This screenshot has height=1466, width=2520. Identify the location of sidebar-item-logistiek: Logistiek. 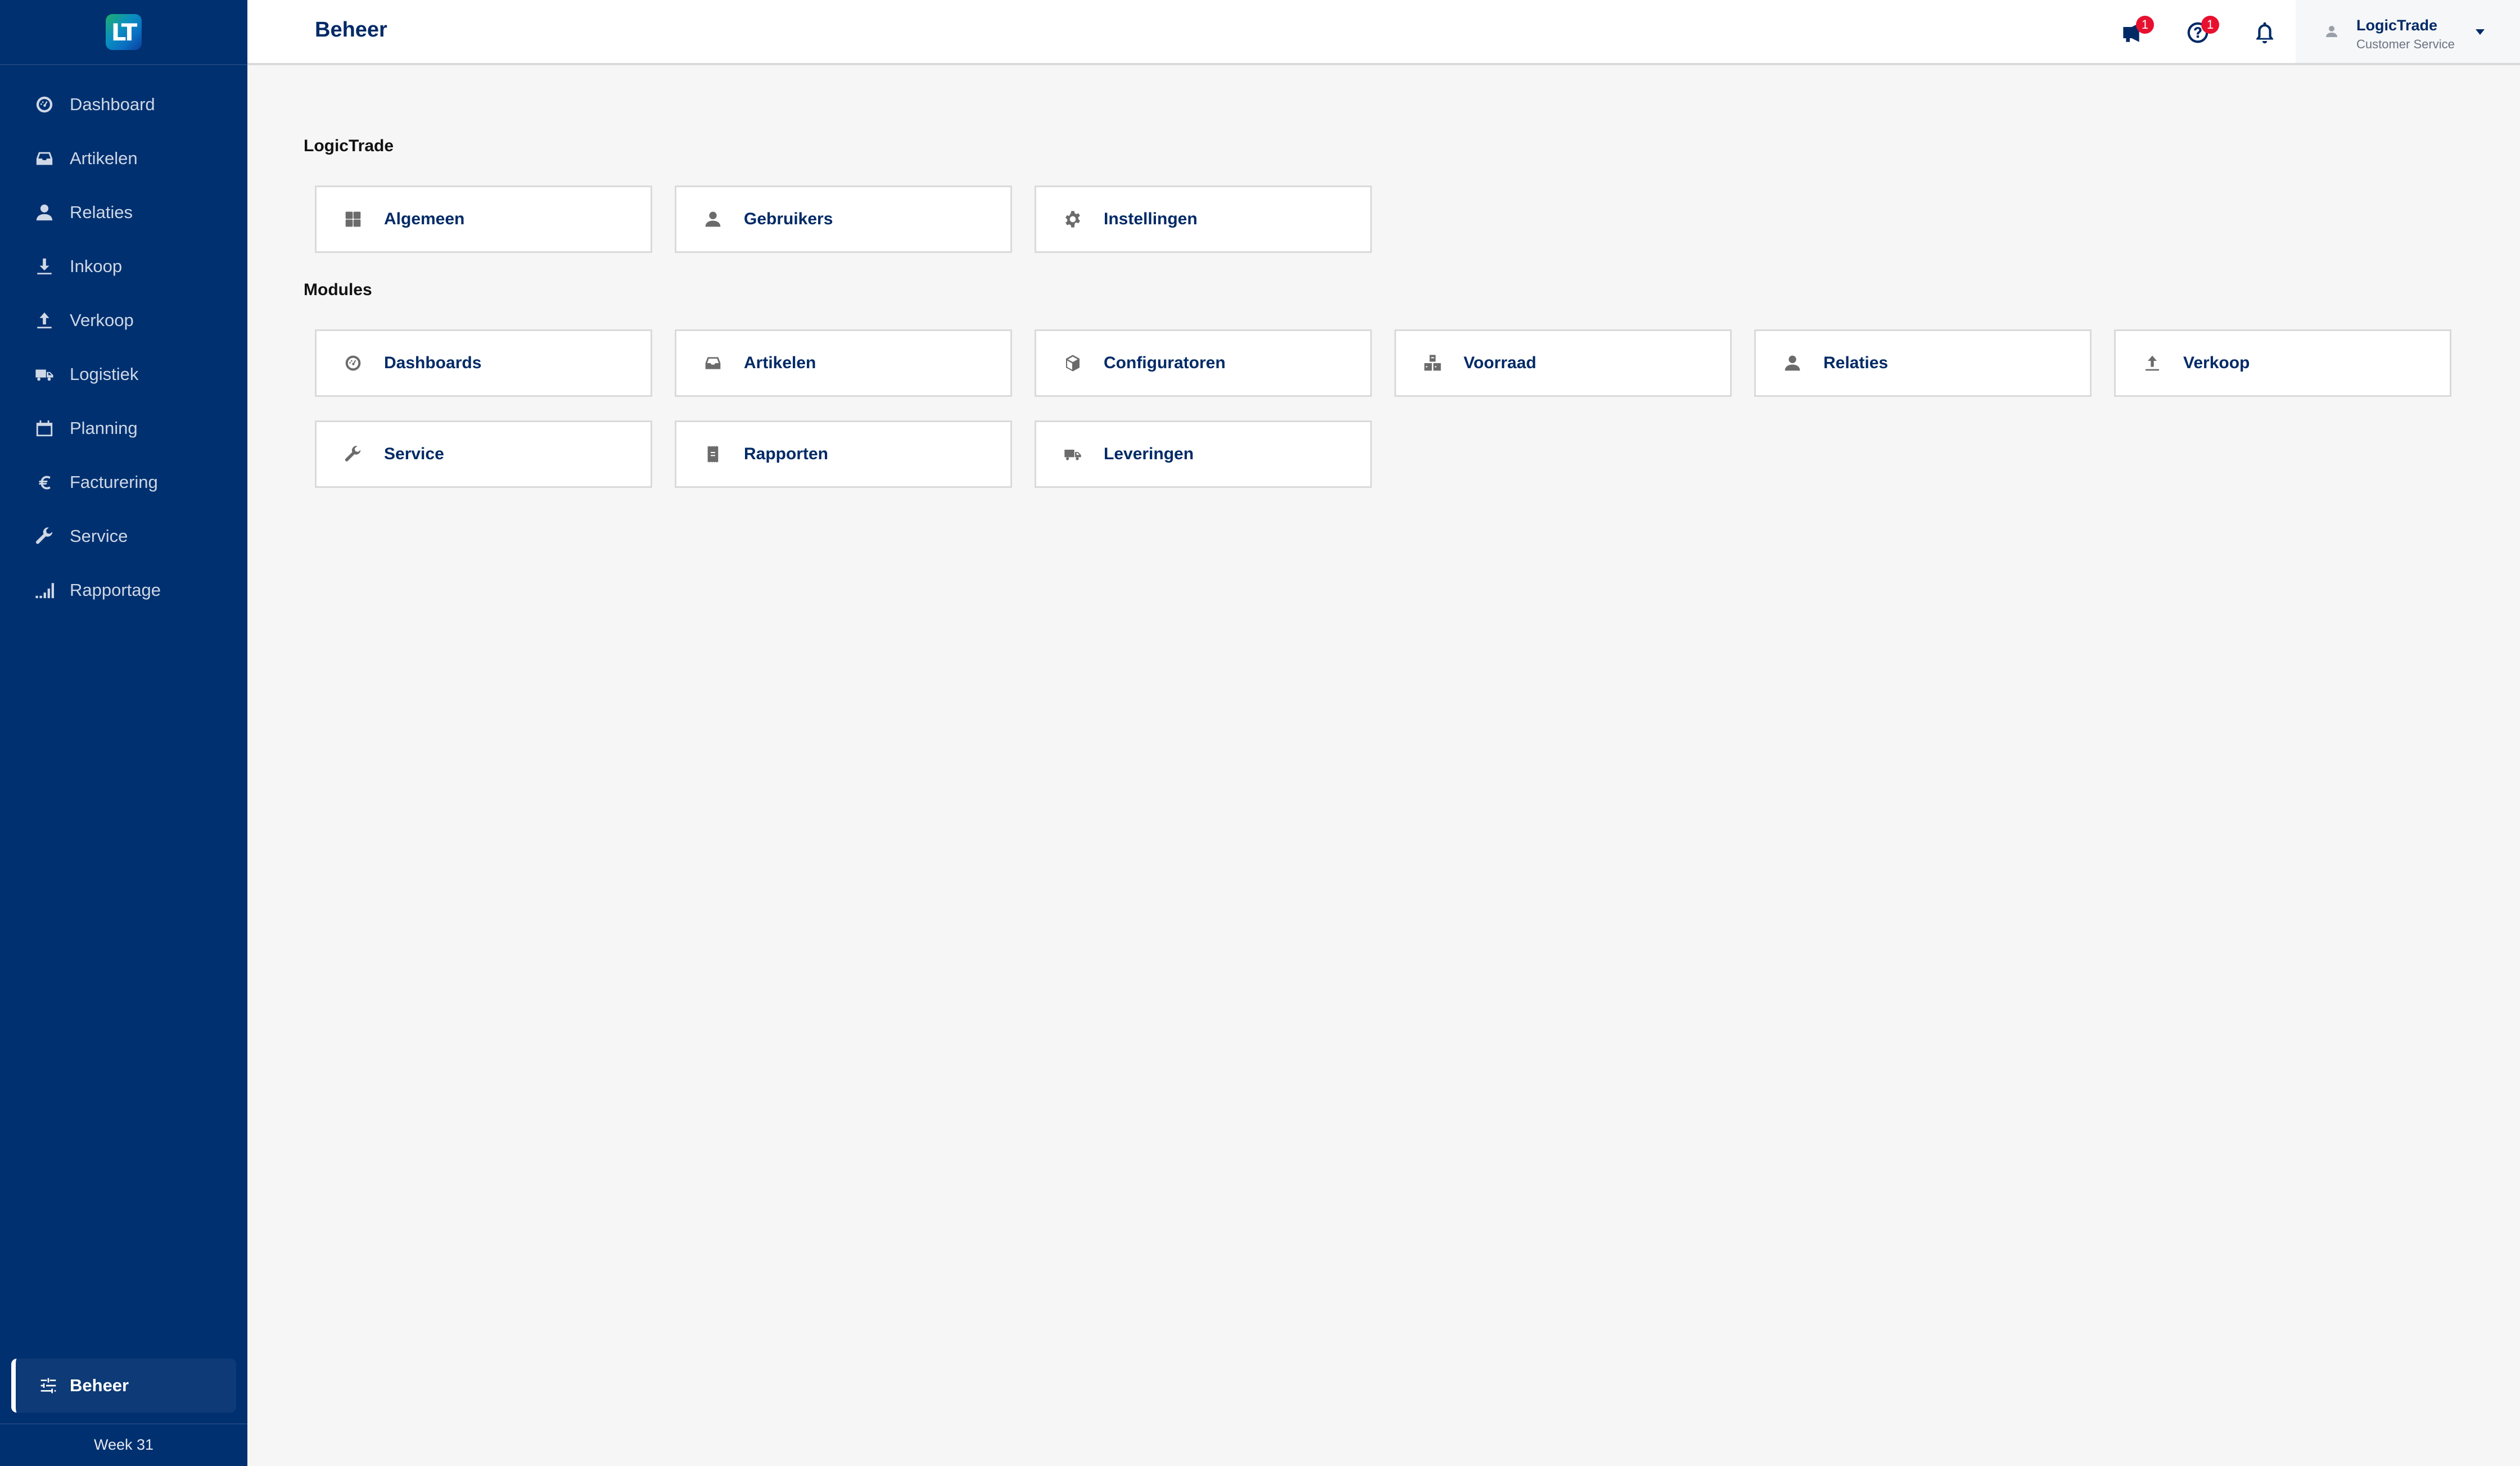
(123, 374).